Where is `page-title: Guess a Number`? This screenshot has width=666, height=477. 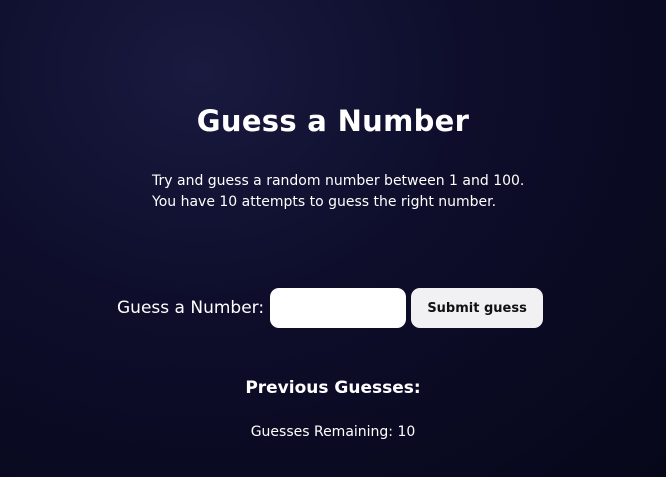 page-title: Guess a Number is located at coordinates (333, 121).